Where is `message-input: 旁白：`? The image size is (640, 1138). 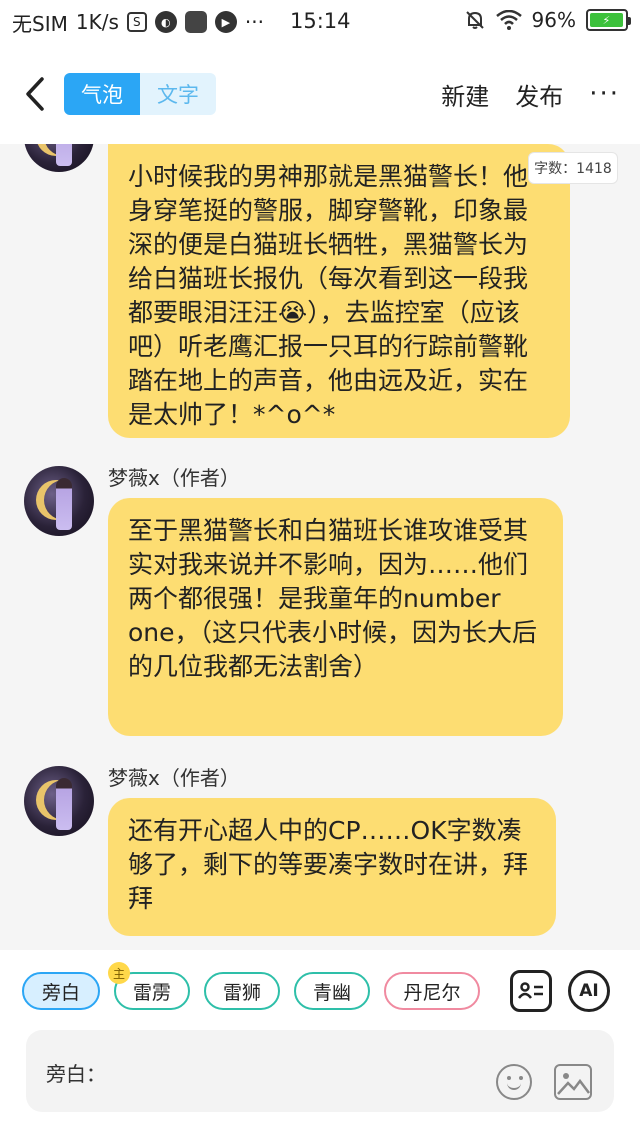
message-input: 旁白： is located at coordinates (320, 1071).